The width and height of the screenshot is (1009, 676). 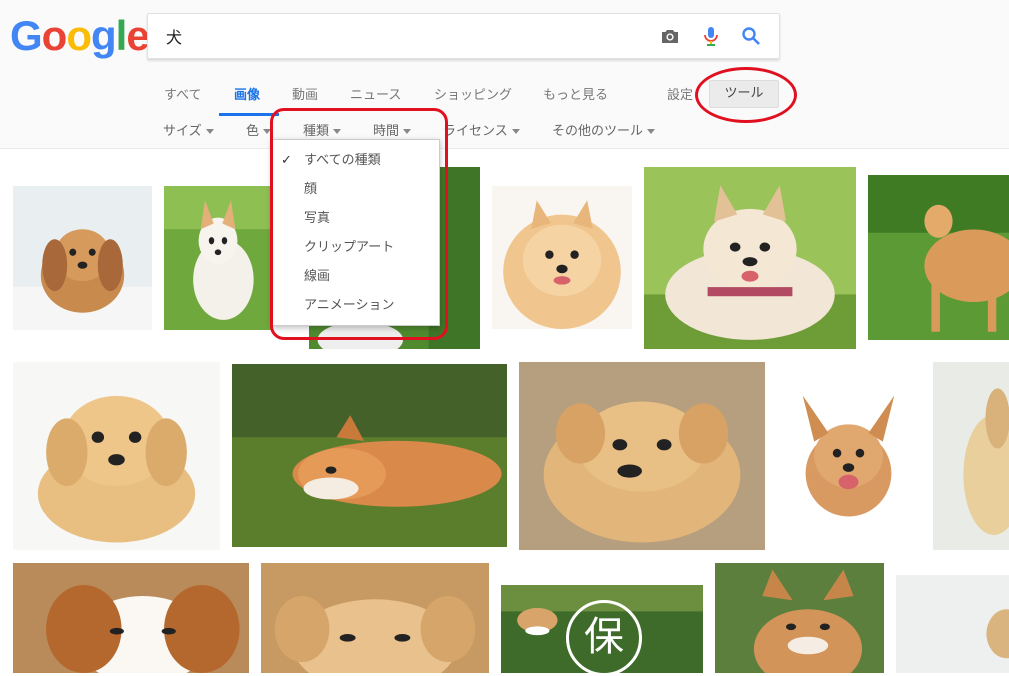 What do you see at coordinates (253, 131) in the screenshot?
I see `filter-label: 色` at bounding box center [253, 131].